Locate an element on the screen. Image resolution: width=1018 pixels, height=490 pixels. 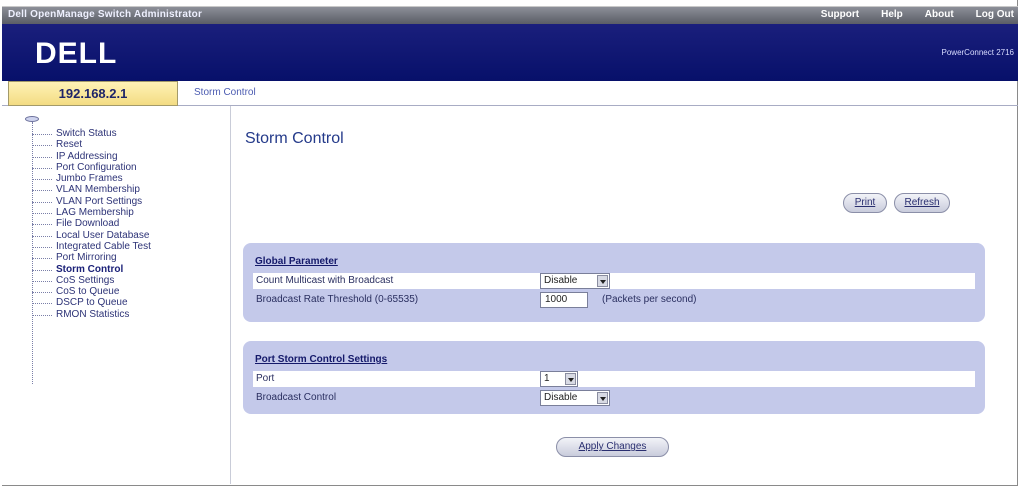
sidebar-item-jumbo-frames: Jumbo Frames is located at coordinates (91, 178).